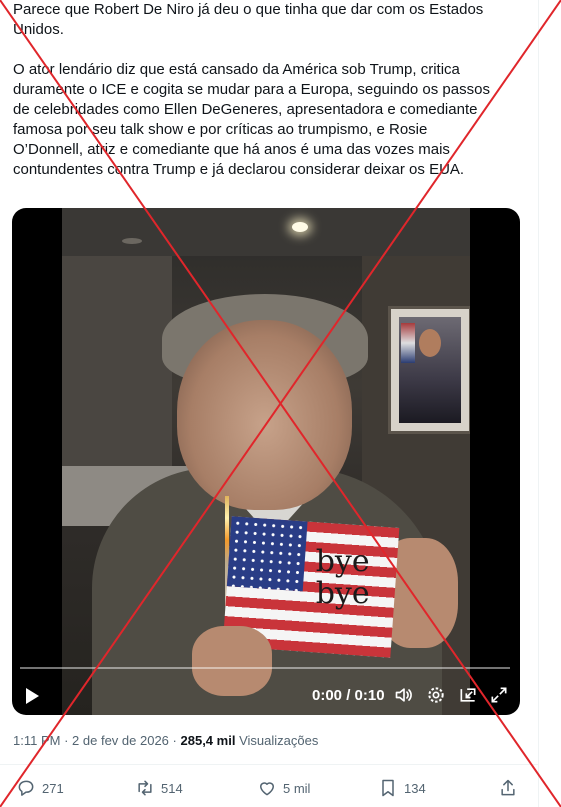 This screenshot has width=561, height=807. Describe the element at coordinates (26, 788) in the screenshot. I see `reply-icon` at that location.